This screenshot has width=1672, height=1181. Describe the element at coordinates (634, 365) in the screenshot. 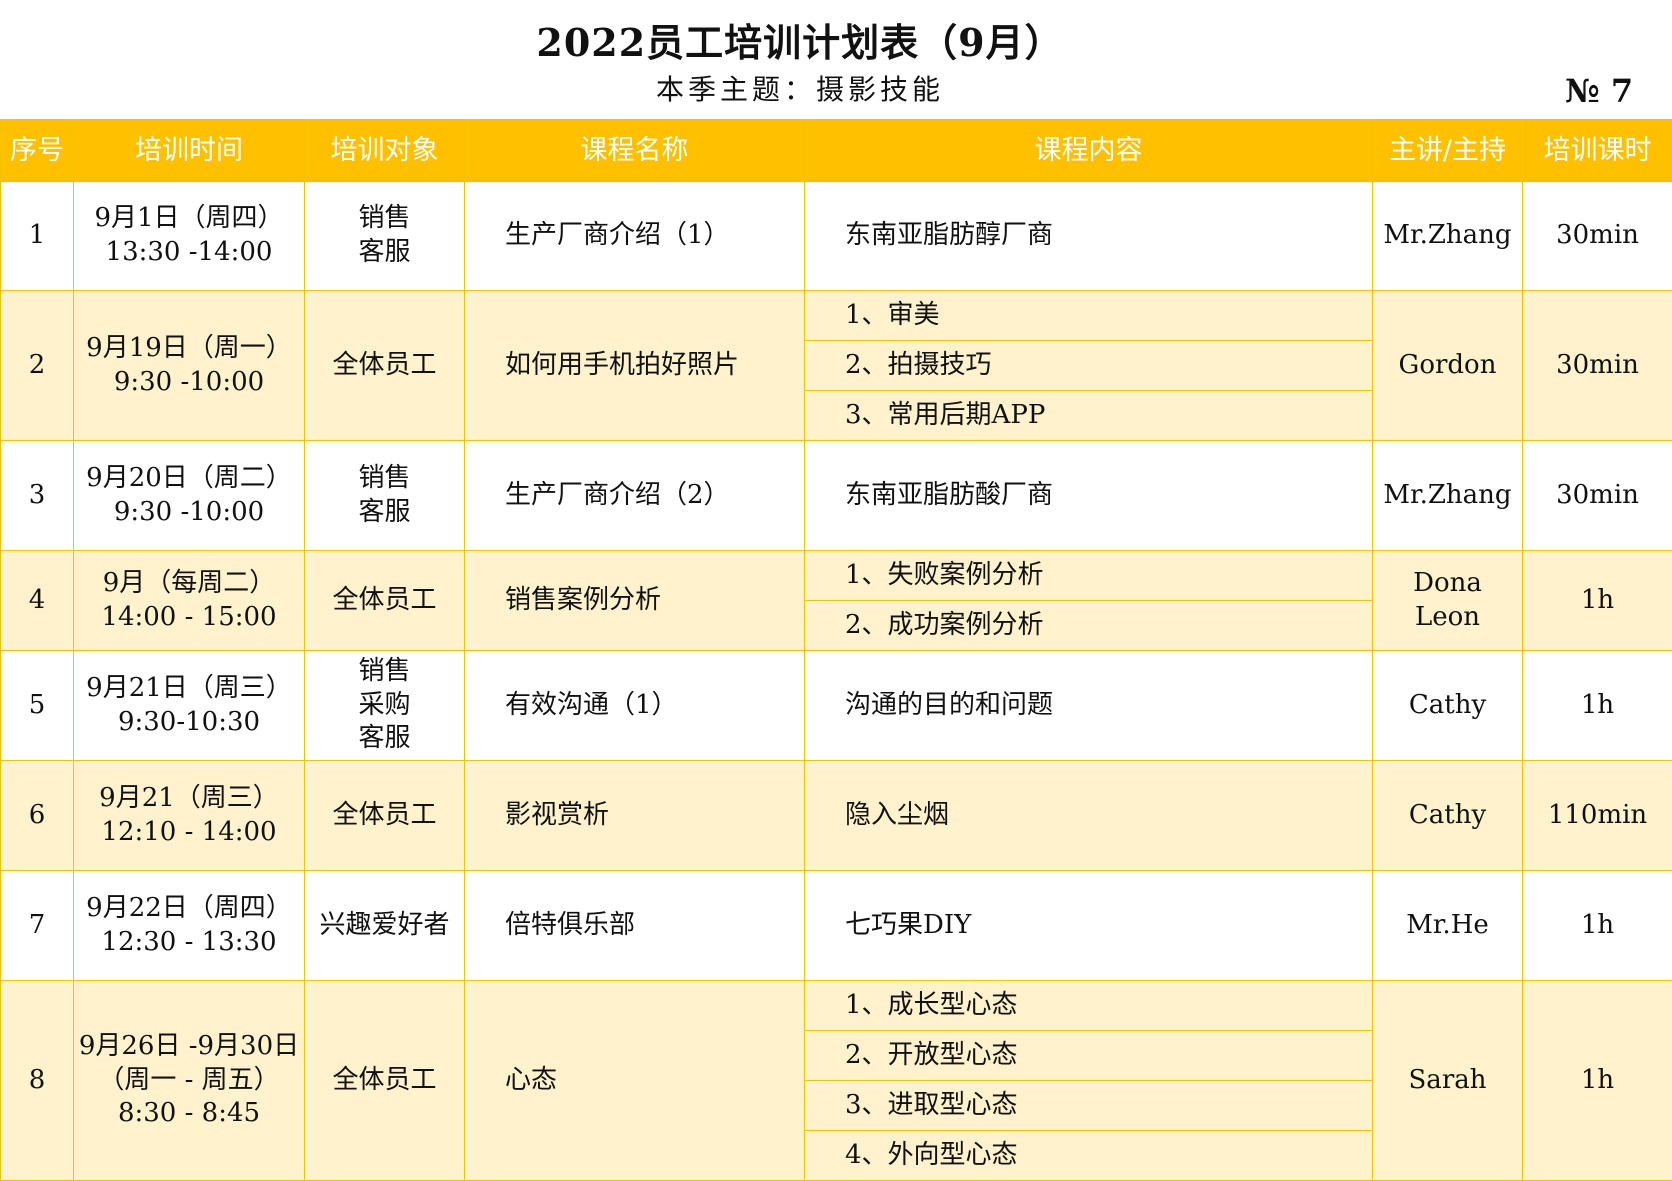

I see `cell-course: 如何用手机拍好照片` at that location.